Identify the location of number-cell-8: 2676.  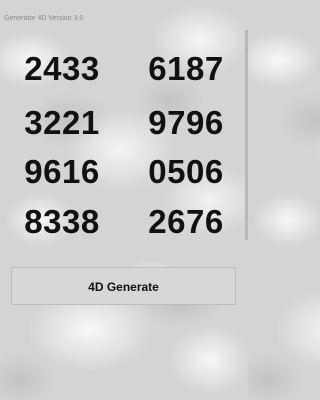
(186, 221).